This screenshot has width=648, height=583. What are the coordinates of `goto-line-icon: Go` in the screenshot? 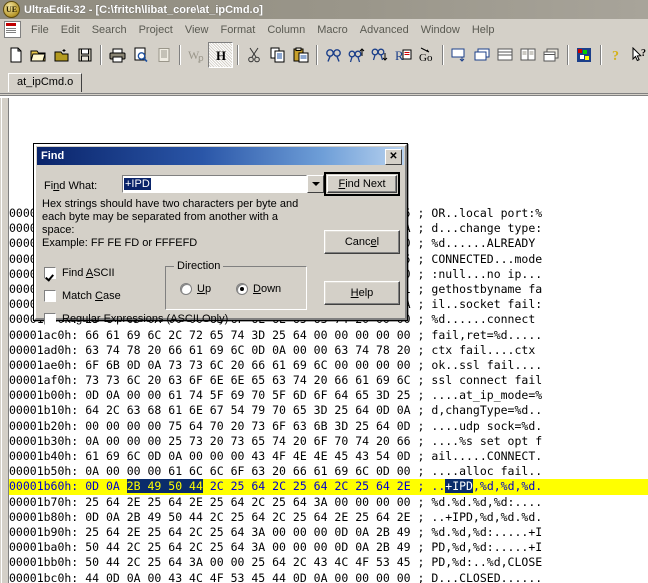 It's located at (426, 55).